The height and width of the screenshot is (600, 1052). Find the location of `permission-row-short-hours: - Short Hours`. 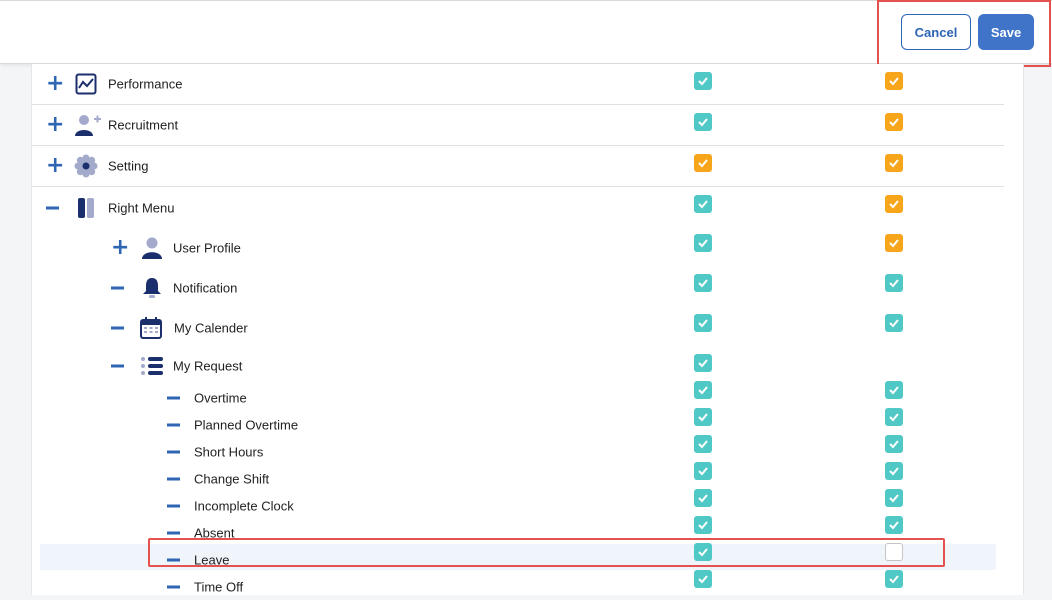

permission-row-short-hours: - Short Hours is located at coordinates (518, 450).